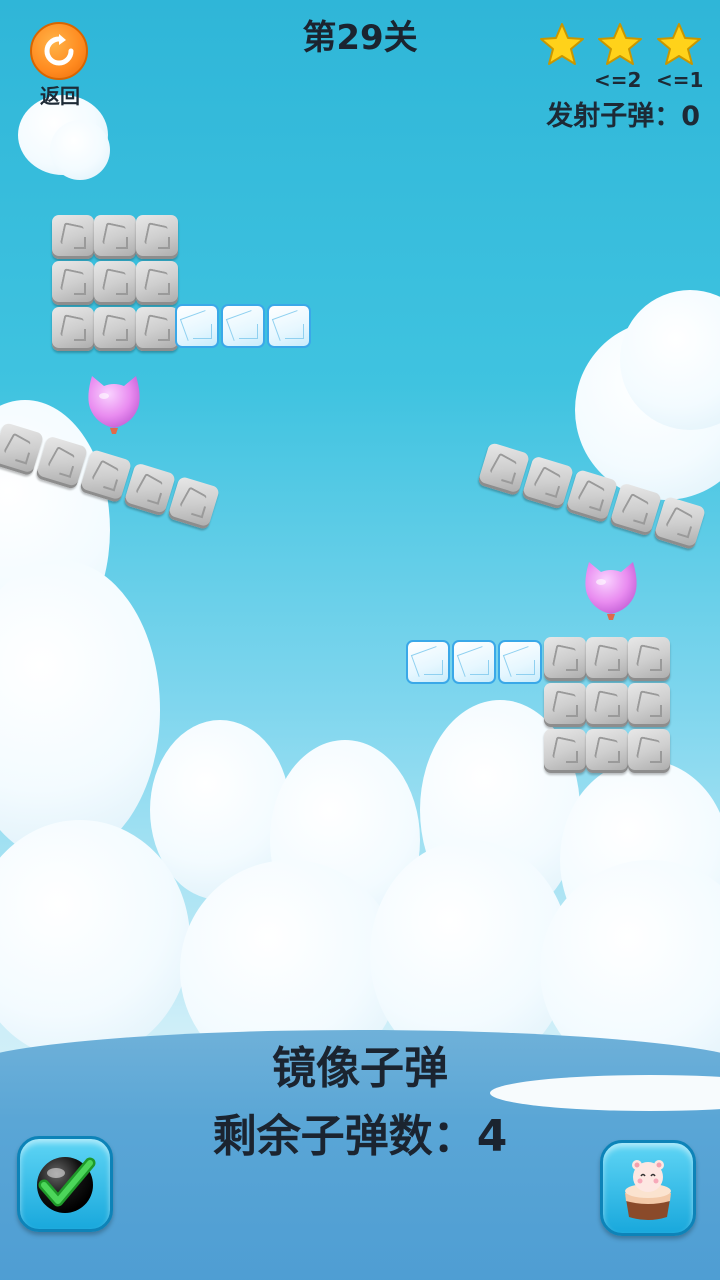 This screenshot has width=720, height=1280. Describe the element at coordinates (360, 38) in the screenshot. I see `level-title: 第29关` at that location.